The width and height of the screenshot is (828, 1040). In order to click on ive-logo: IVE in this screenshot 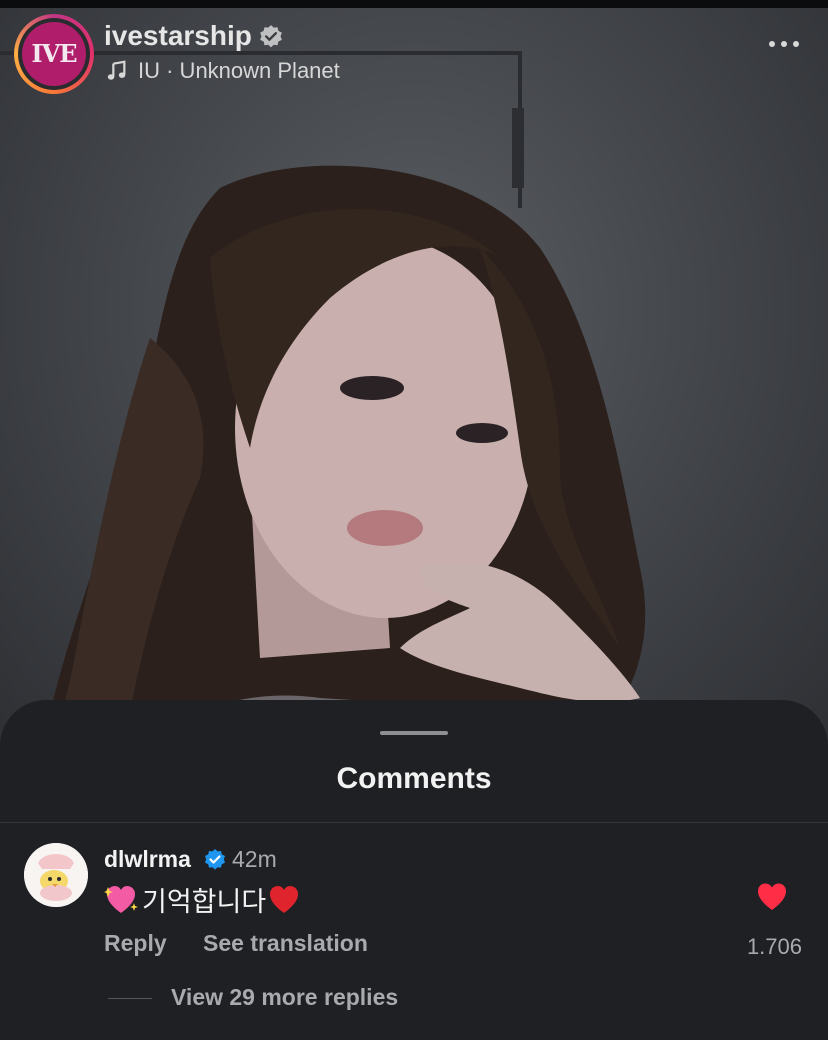, I will do `click(54, 54)`.